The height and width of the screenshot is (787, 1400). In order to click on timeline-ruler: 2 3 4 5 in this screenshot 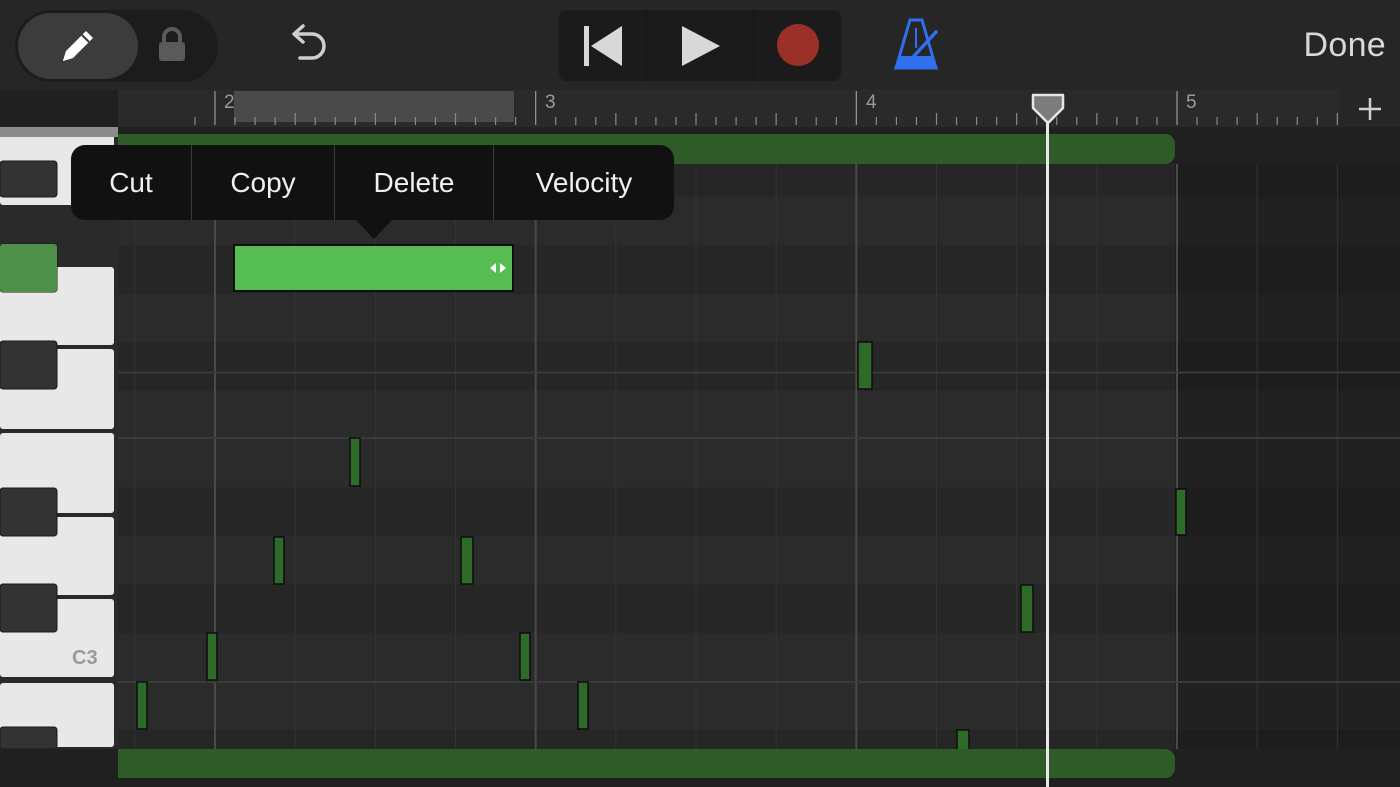, I will do `click(729, 108)`.